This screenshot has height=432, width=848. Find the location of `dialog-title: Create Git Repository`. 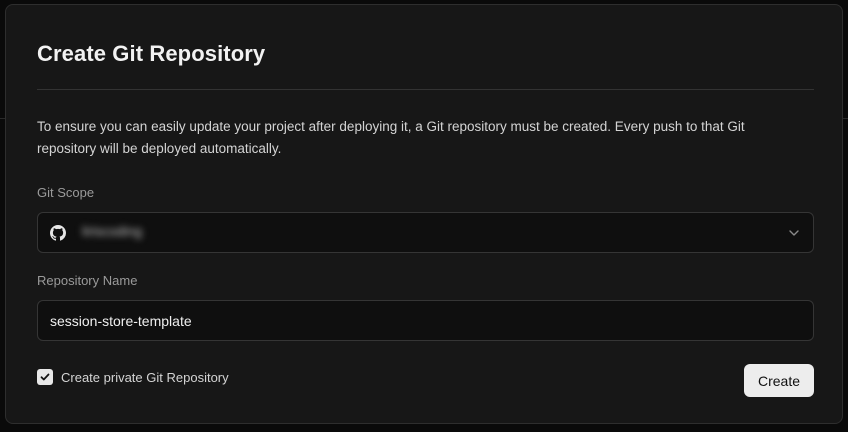

dialog-title: Create Git Repository is located at coordinates (151, 53).